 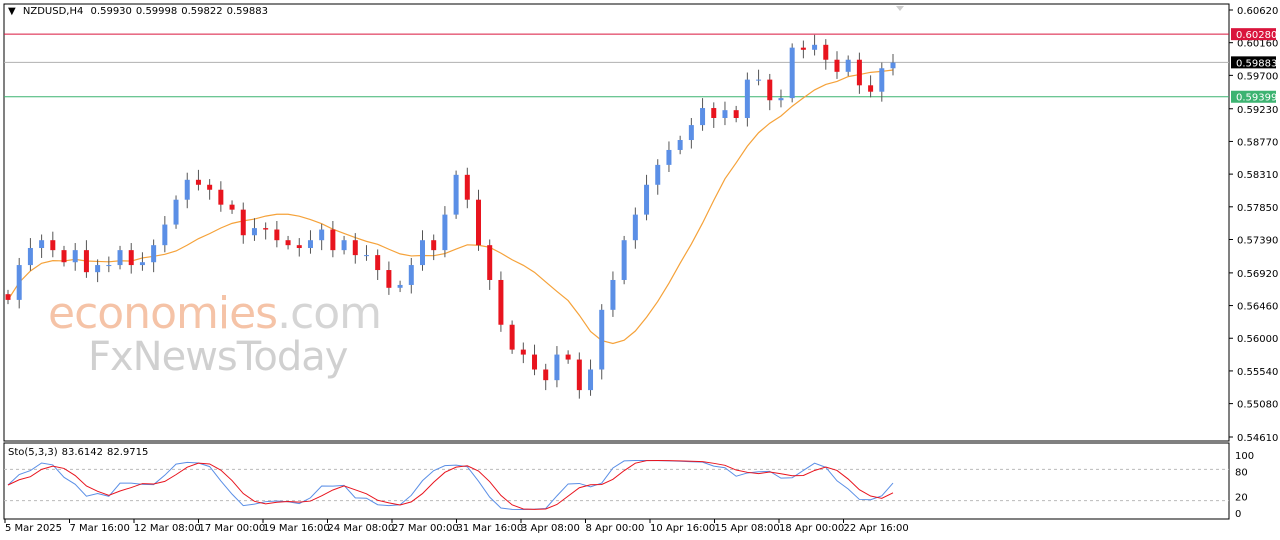 I want to click on y-tick-label: 0.56460, so click(x=1257, y=307).